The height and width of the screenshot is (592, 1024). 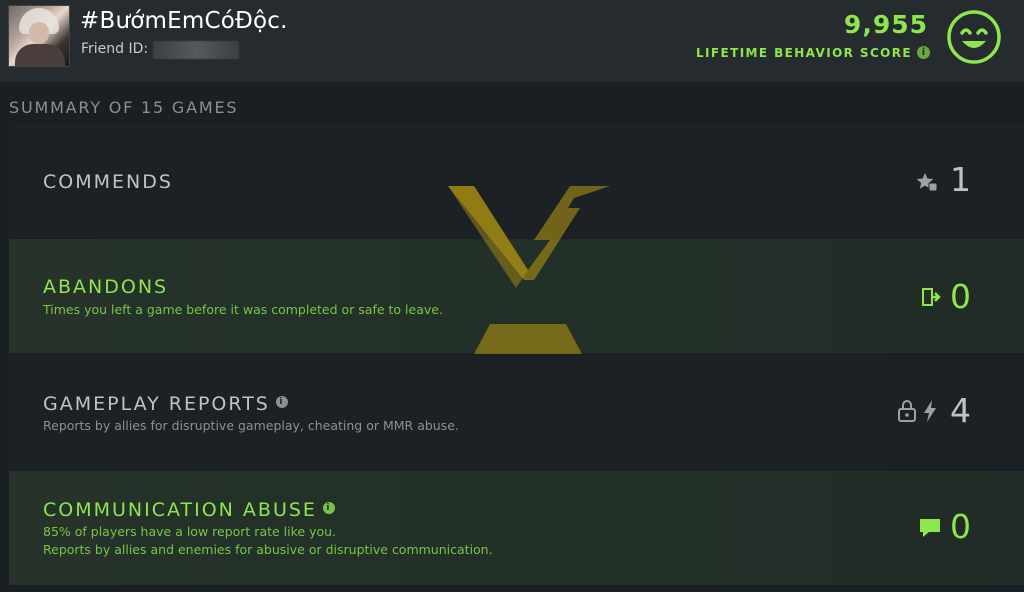 What do you see at coordinates (39, 36) in the screenshot?
I see `avatar` at bounding box center [39, 36].